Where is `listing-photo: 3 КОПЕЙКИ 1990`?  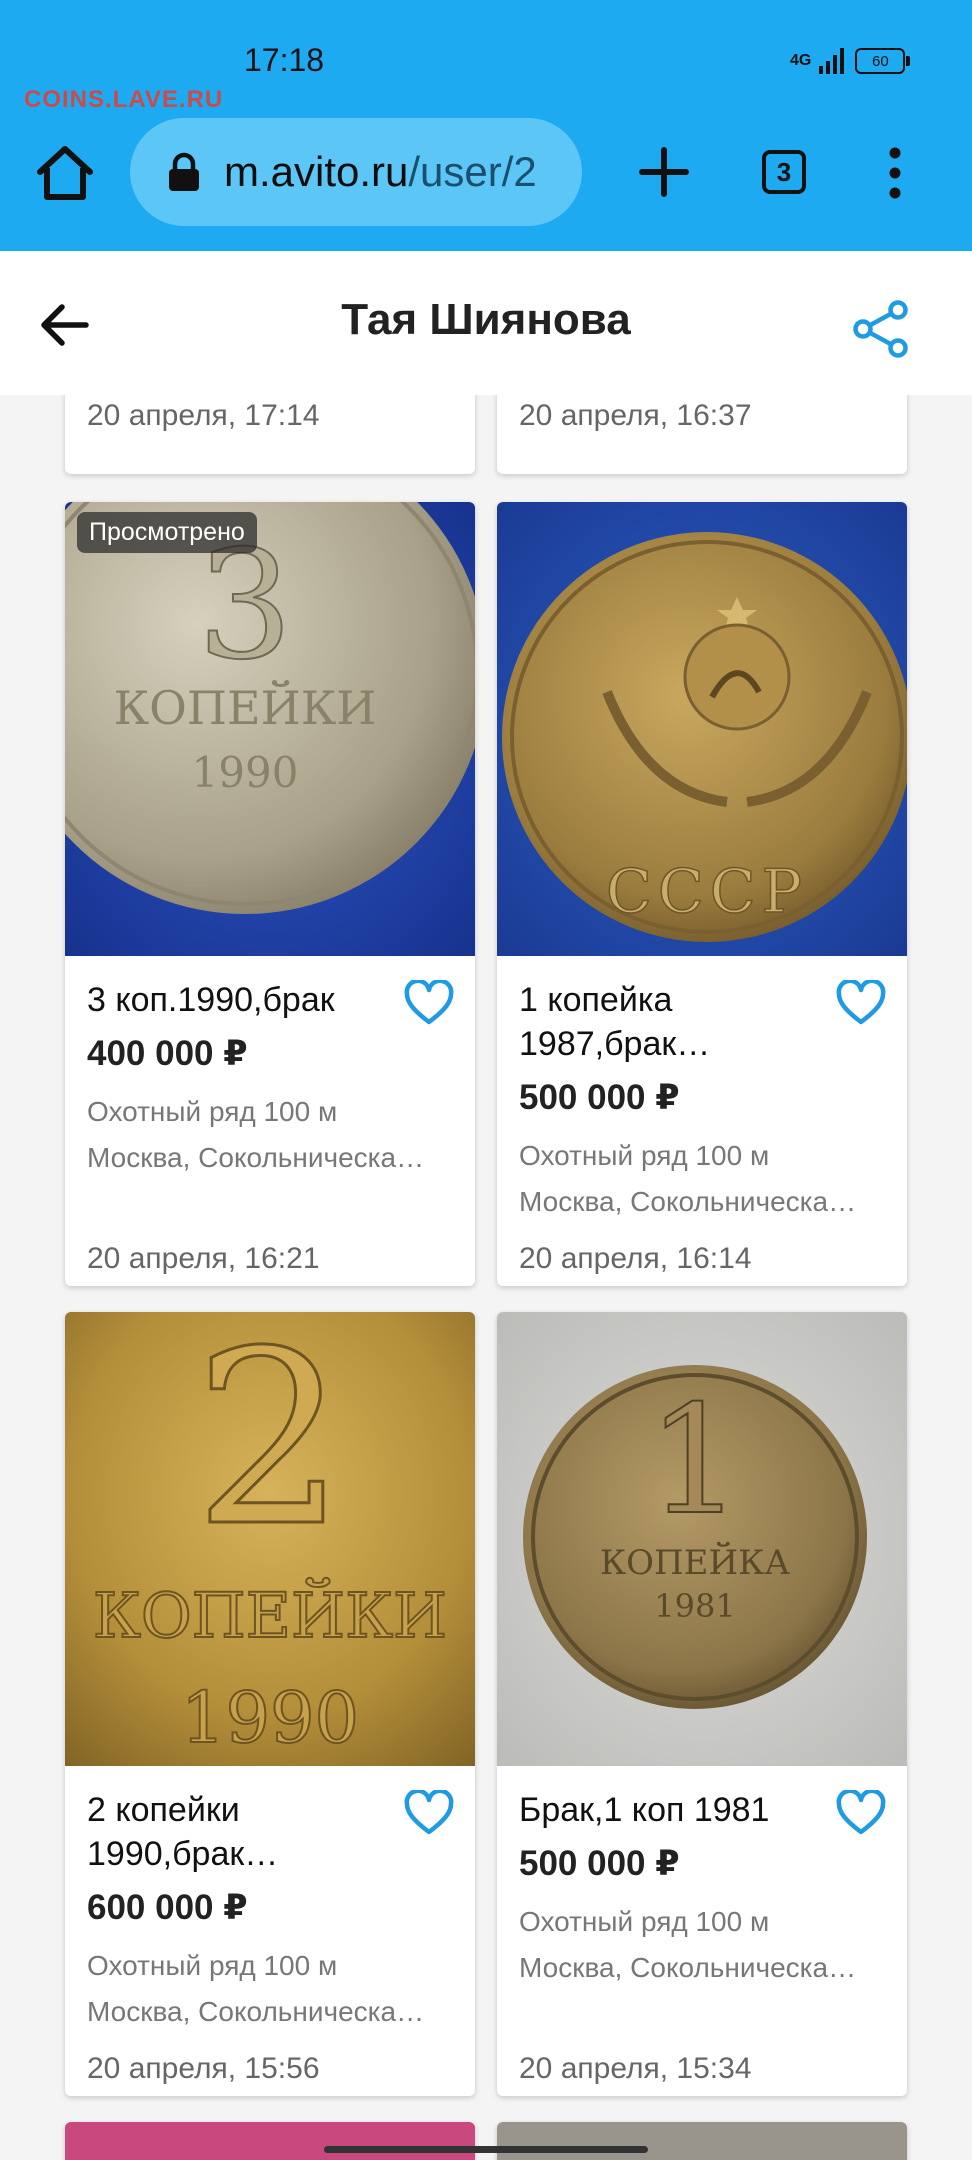
listing-photo: 3 КОПЕЙКИ 1990 is located at coordinates (270, 729).